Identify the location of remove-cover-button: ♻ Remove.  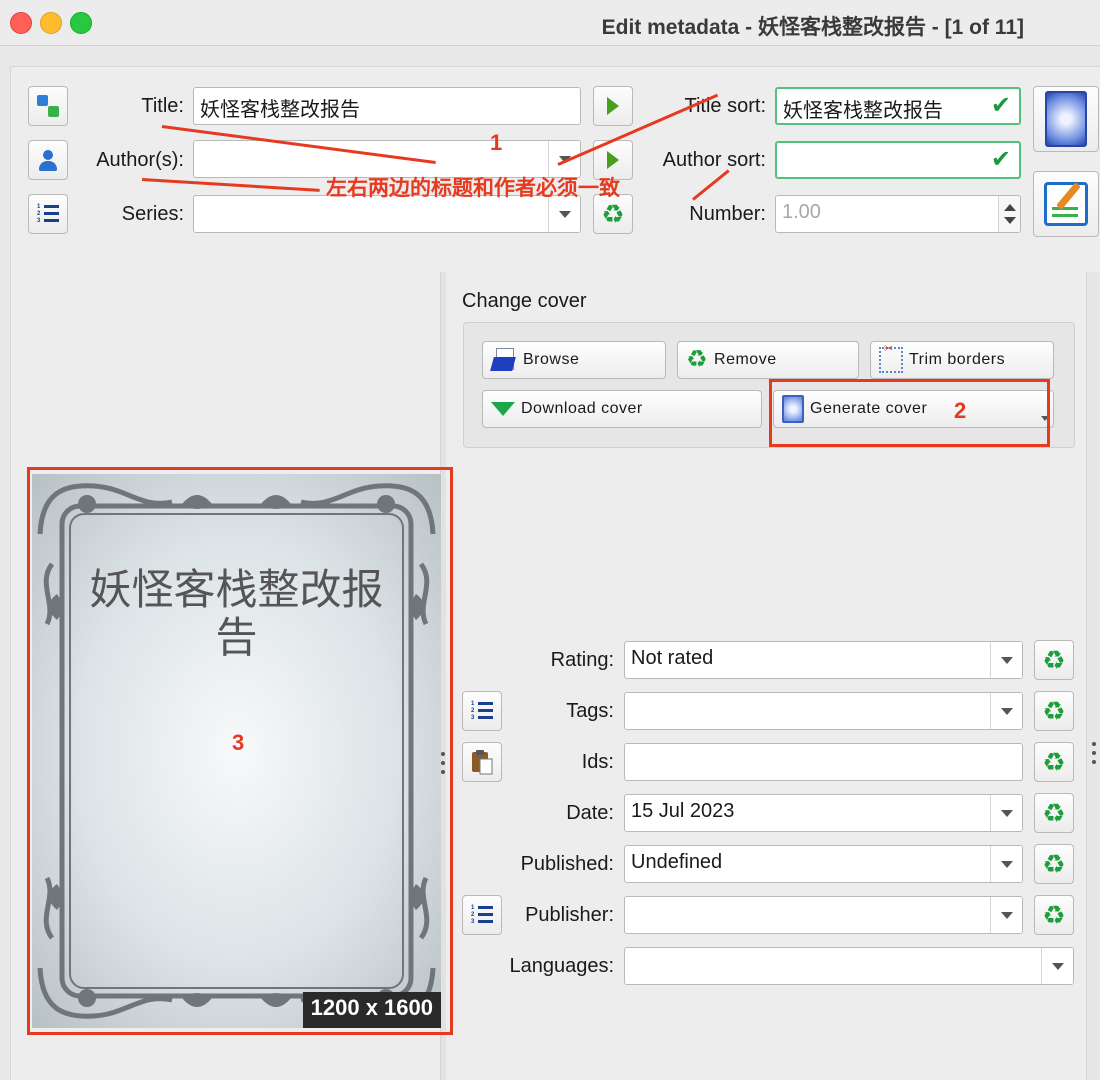
(768, 360).